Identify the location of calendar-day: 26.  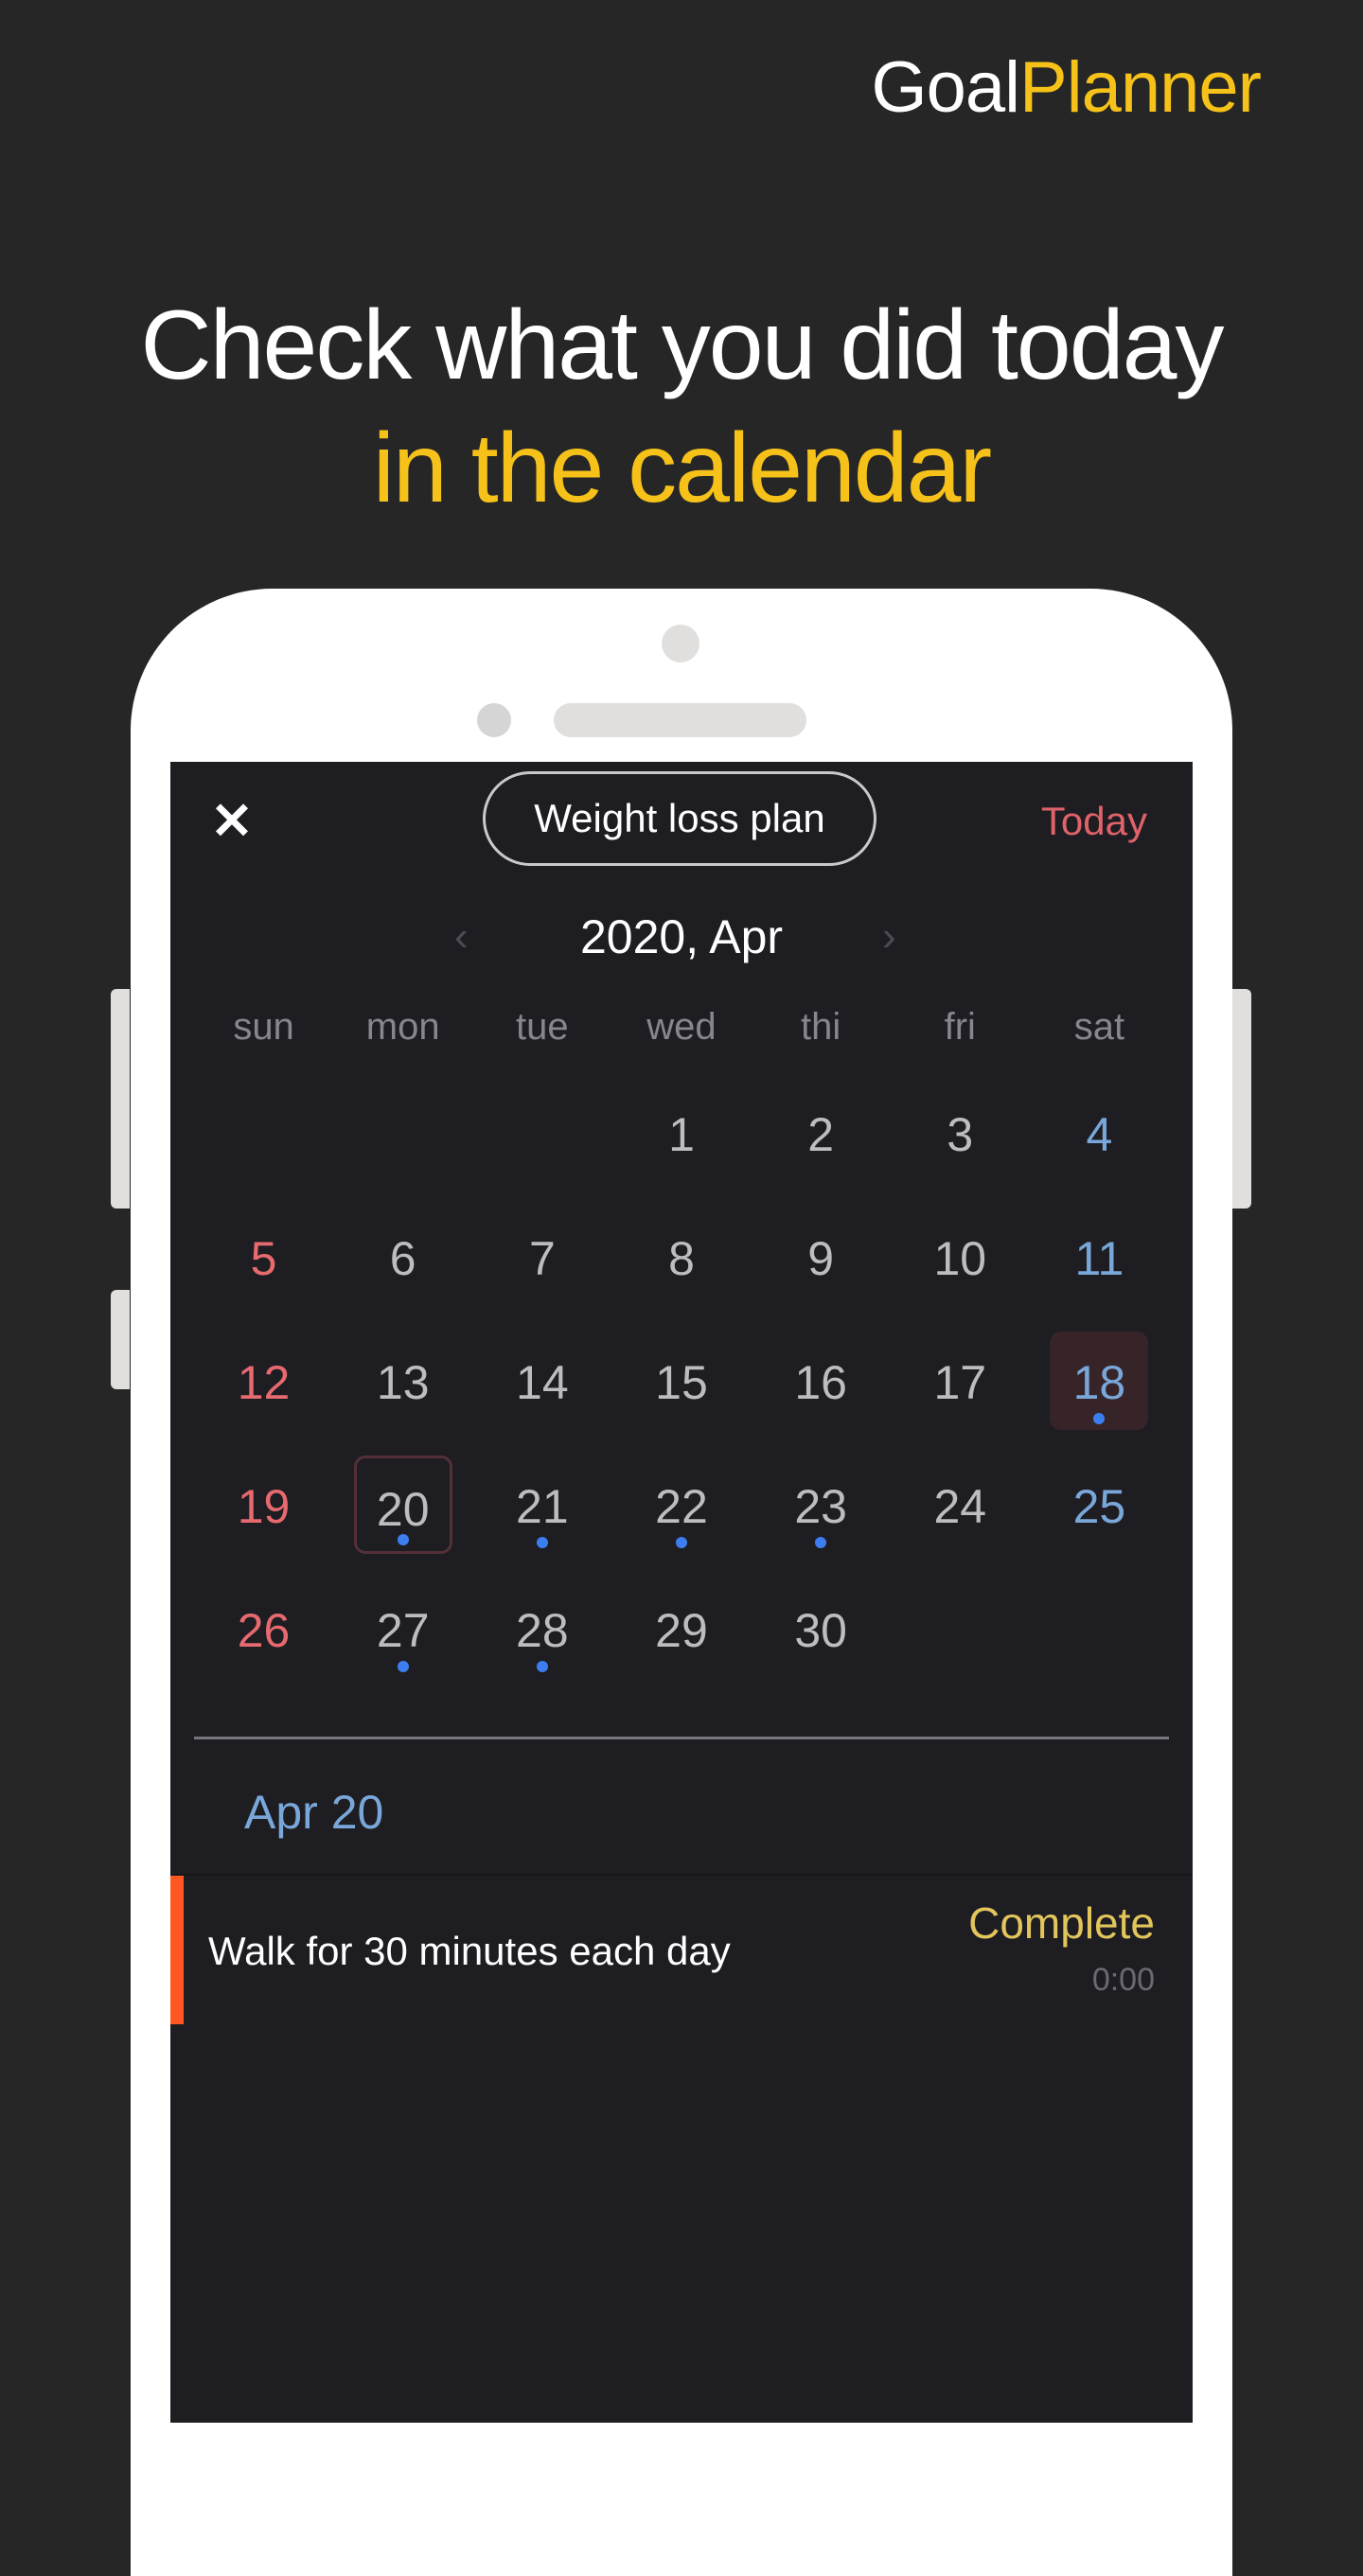
(263, 1641).